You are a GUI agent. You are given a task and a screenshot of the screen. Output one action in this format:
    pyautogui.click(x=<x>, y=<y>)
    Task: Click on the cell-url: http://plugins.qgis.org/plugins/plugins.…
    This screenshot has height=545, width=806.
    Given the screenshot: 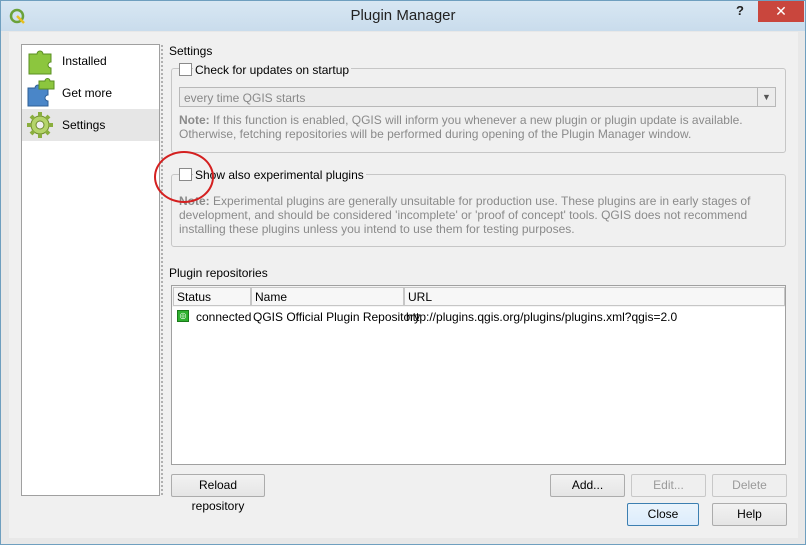 What is the action you would take?
    pyautogui.click(x=542, y=317)
    